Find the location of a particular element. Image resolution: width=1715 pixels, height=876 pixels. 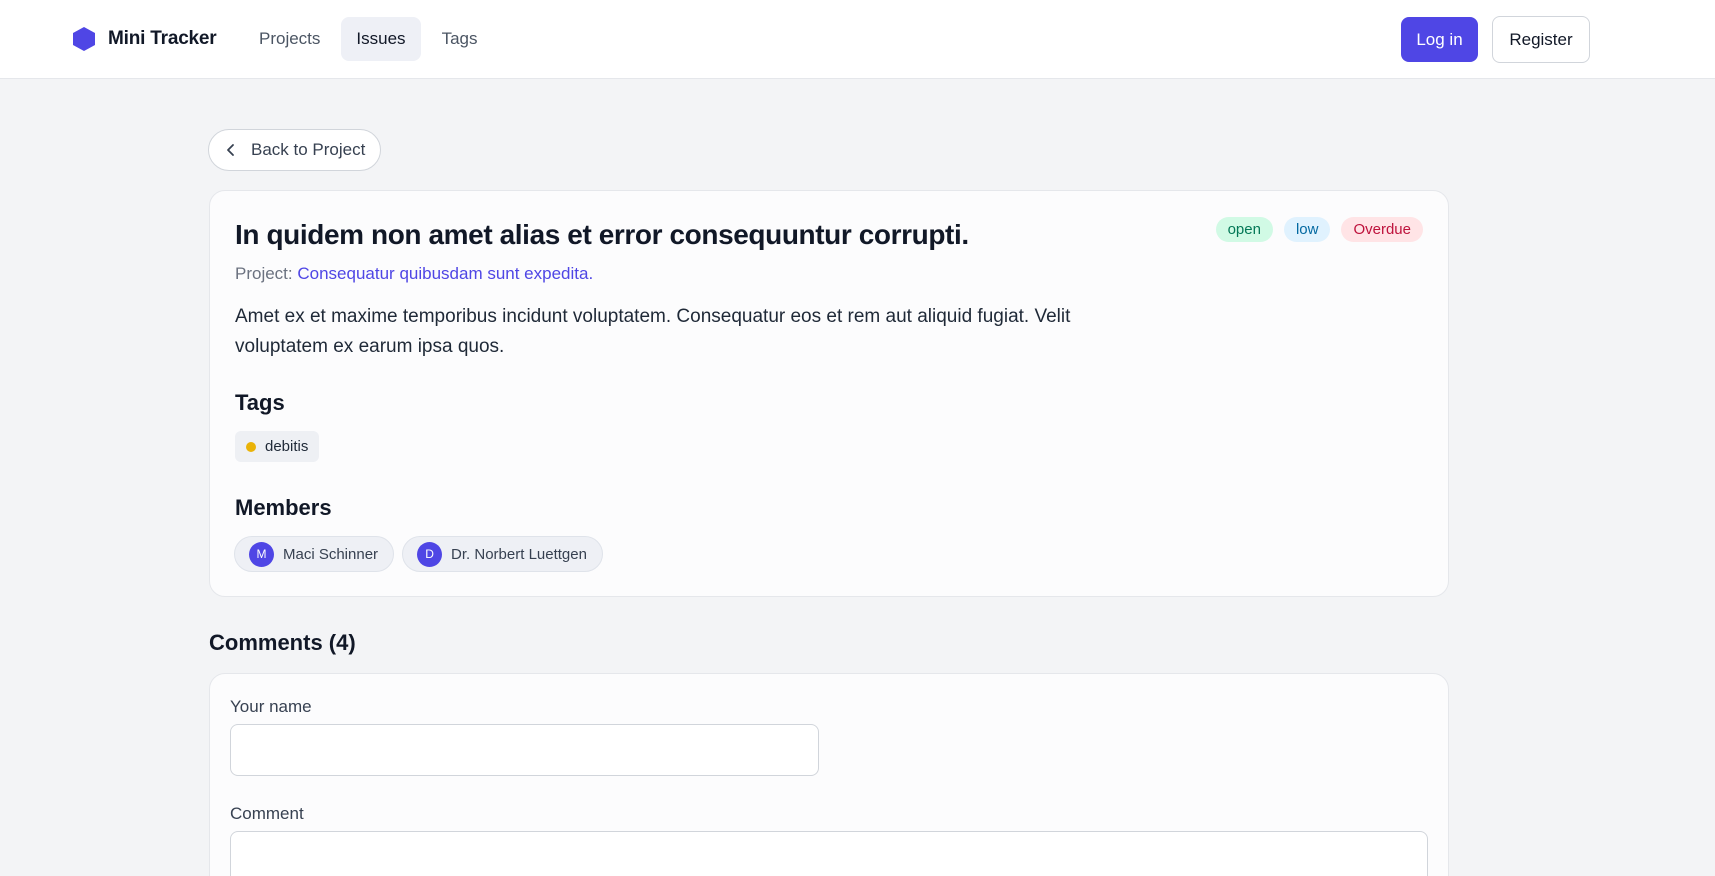

nav-projects: Projects is located at coordinates (289, 39).